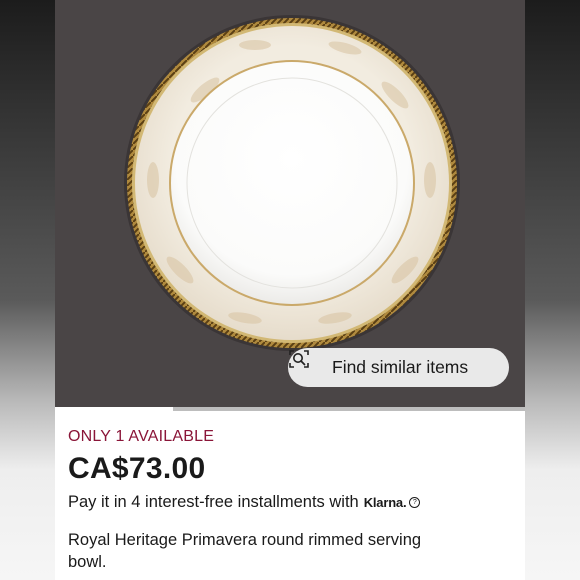  I want to click on klarna-logo: Klarna., so click(385, 502).